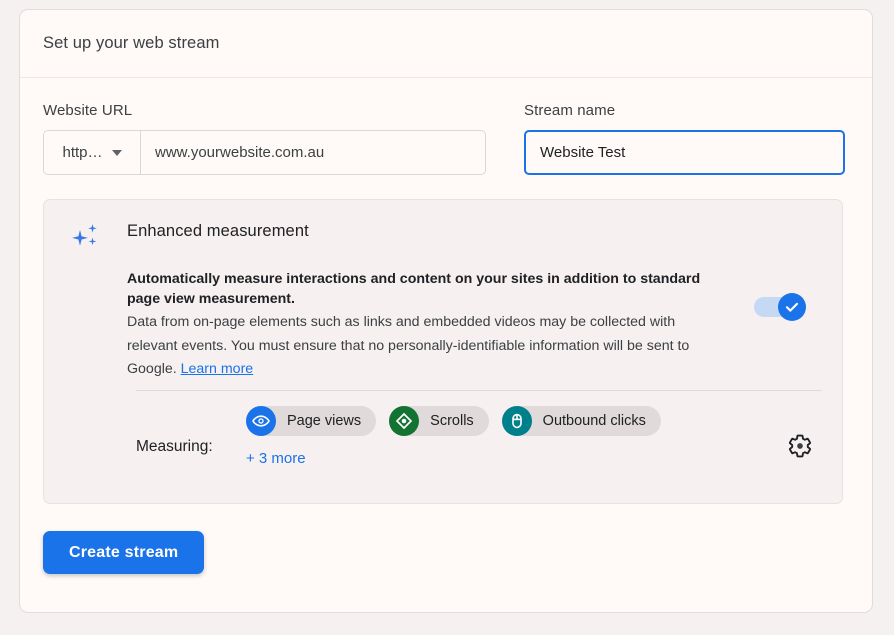  I want to click on stream-name-control, so click(684, 152).